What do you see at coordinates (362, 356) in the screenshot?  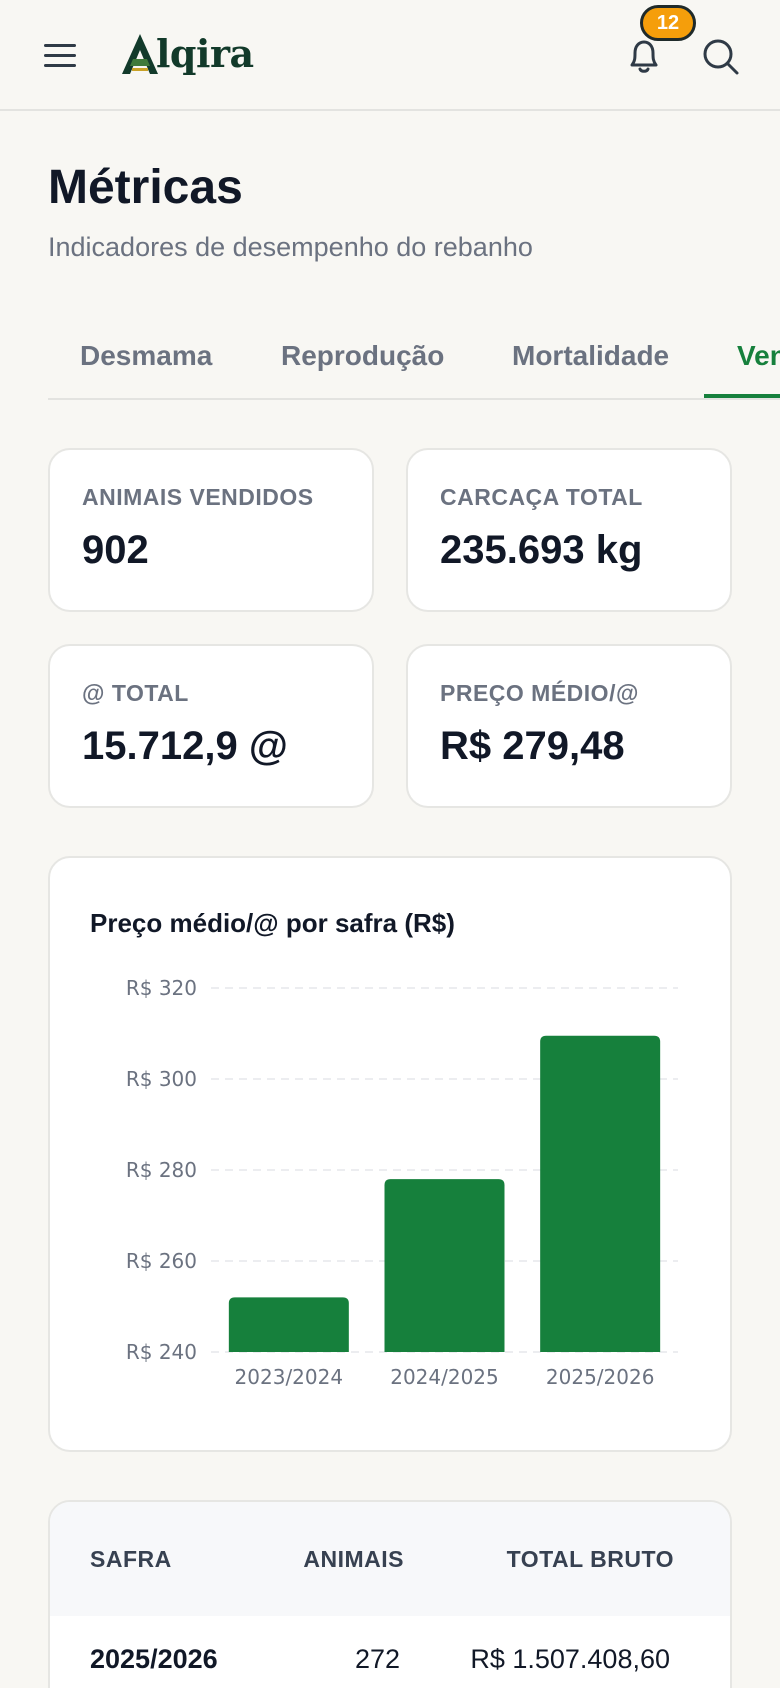 I see `tab-reproducao: Reprodução` at bounding box center [362, 356].